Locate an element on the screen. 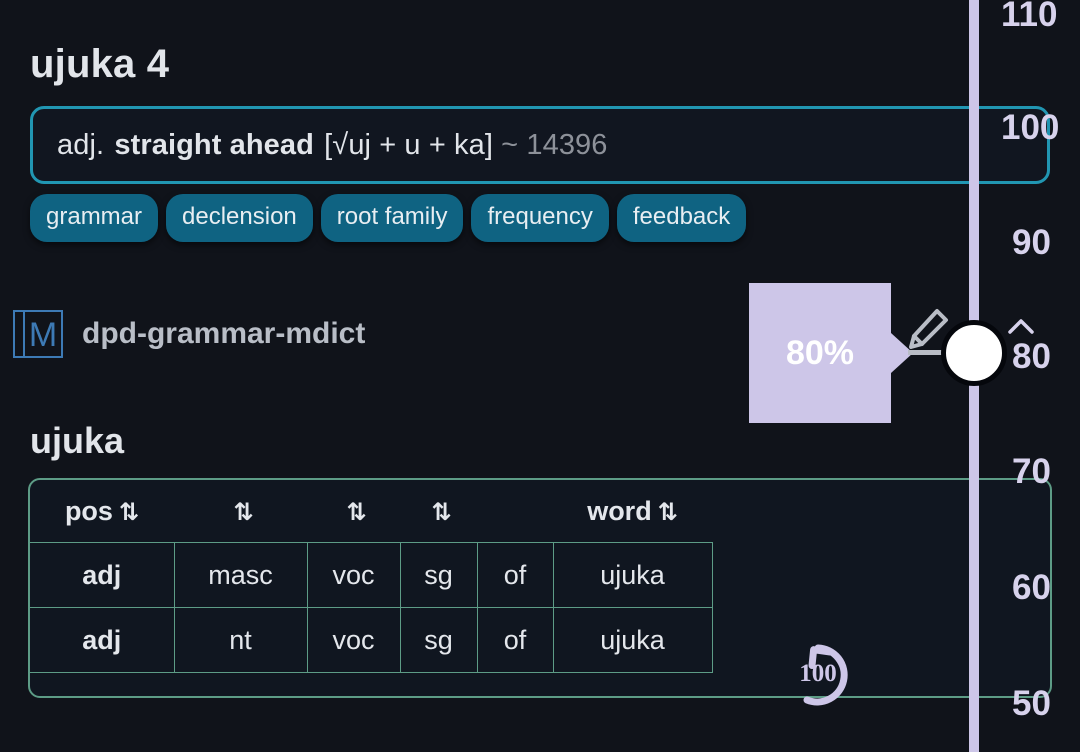 The height and width of the screenshot is (752, 1080). column-header-pos: pos ⇅ is located at coordinates (102, 511).